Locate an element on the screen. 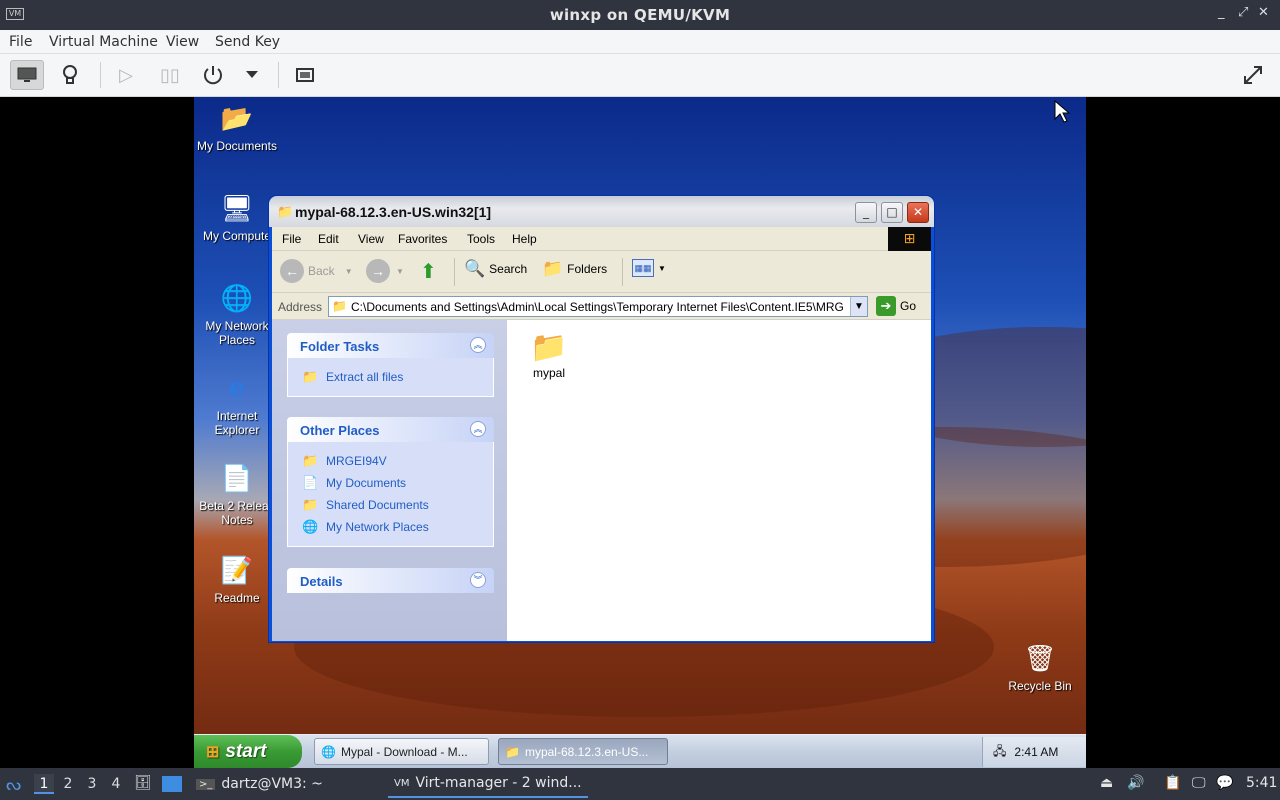 This screenshot has height=800, width=1280. network-places-icon: 🌐 is located at coordinates (237, 297).